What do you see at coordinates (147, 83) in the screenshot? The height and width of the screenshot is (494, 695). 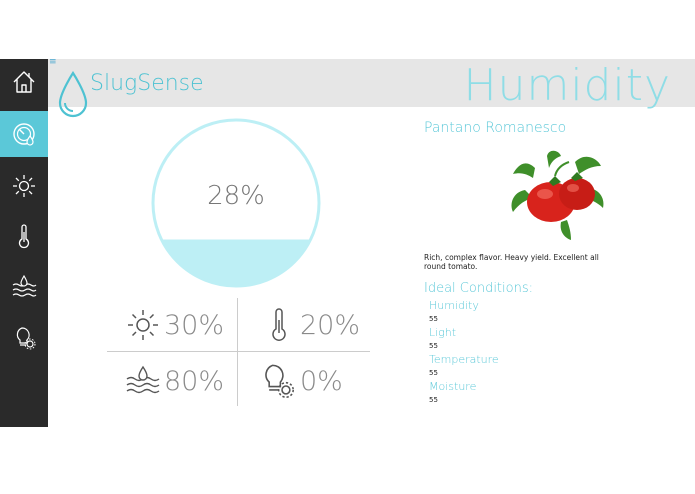 I see `app-logo-text: SlugSense` at bounding box center [147, 83].